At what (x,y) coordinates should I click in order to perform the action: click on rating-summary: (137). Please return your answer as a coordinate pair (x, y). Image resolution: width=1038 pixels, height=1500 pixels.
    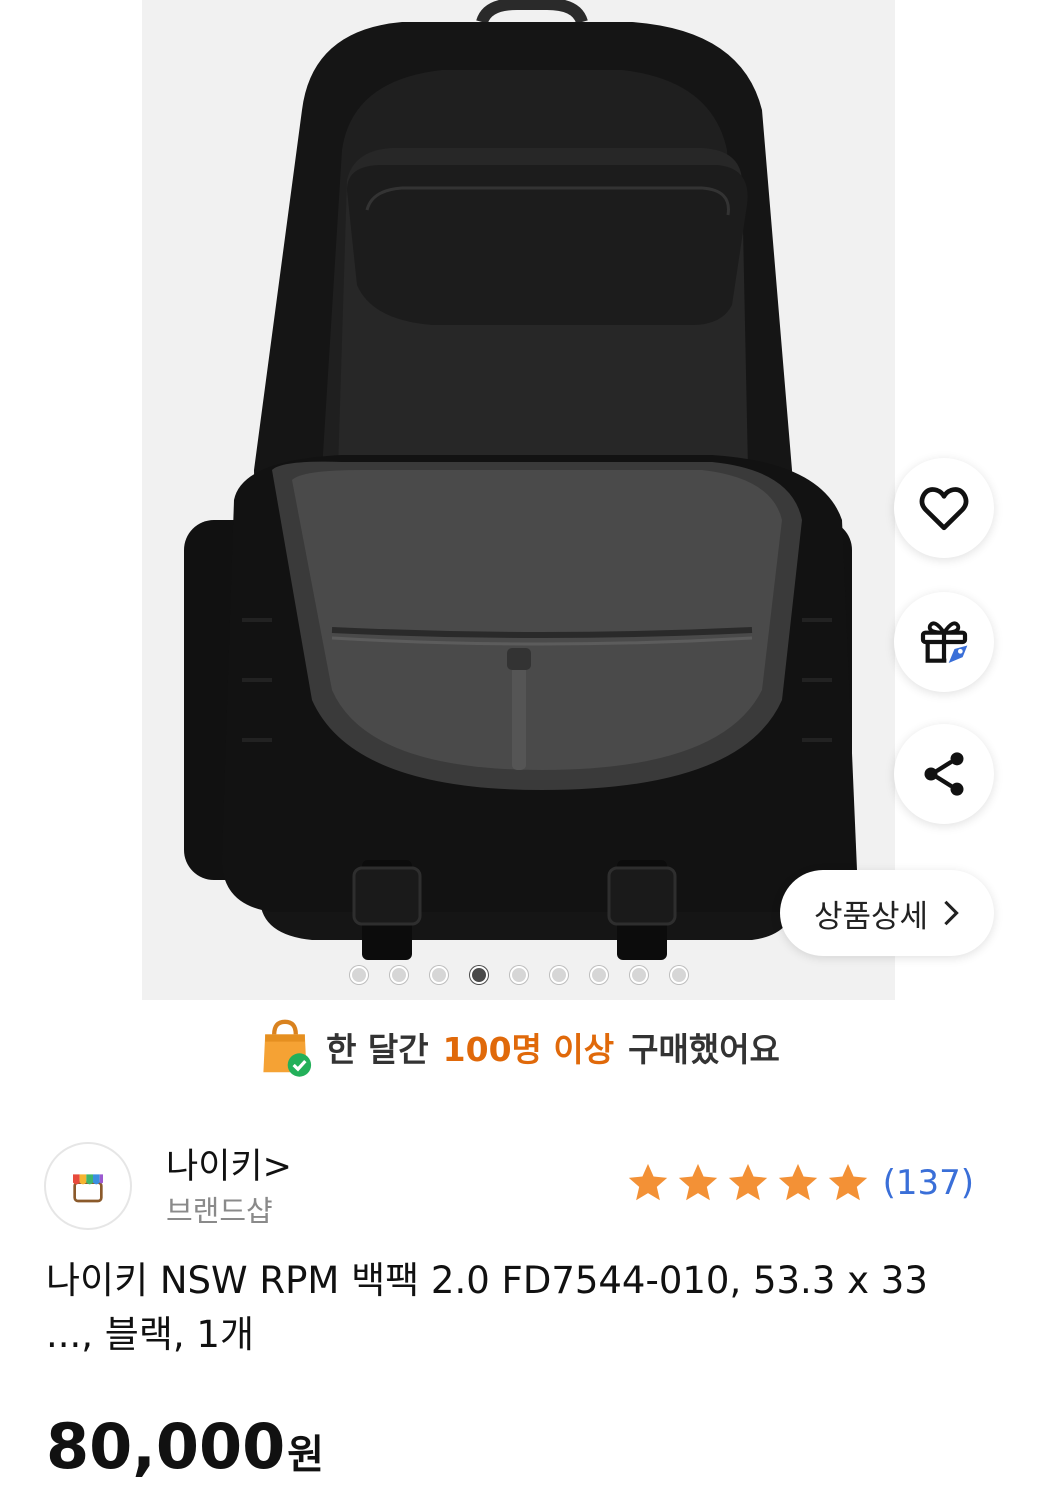
    Looking at the image, I should click on (799, 1183).